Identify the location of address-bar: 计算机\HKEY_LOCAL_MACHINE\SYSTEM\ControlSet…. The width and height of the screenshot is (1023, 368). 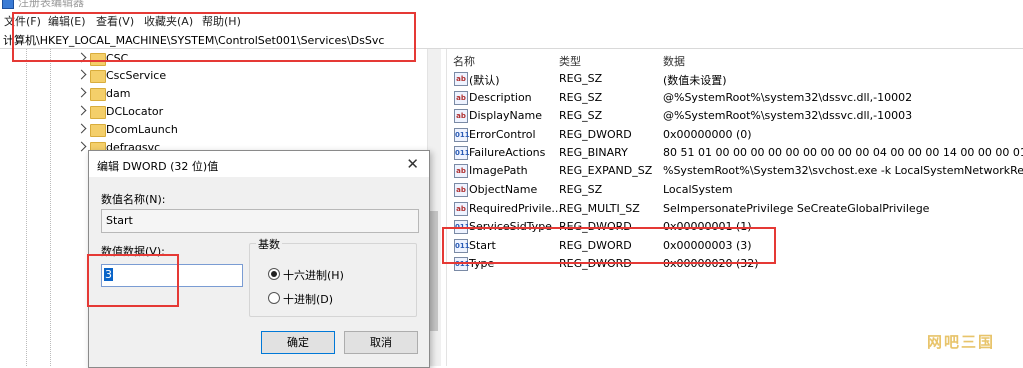
(511, 39).